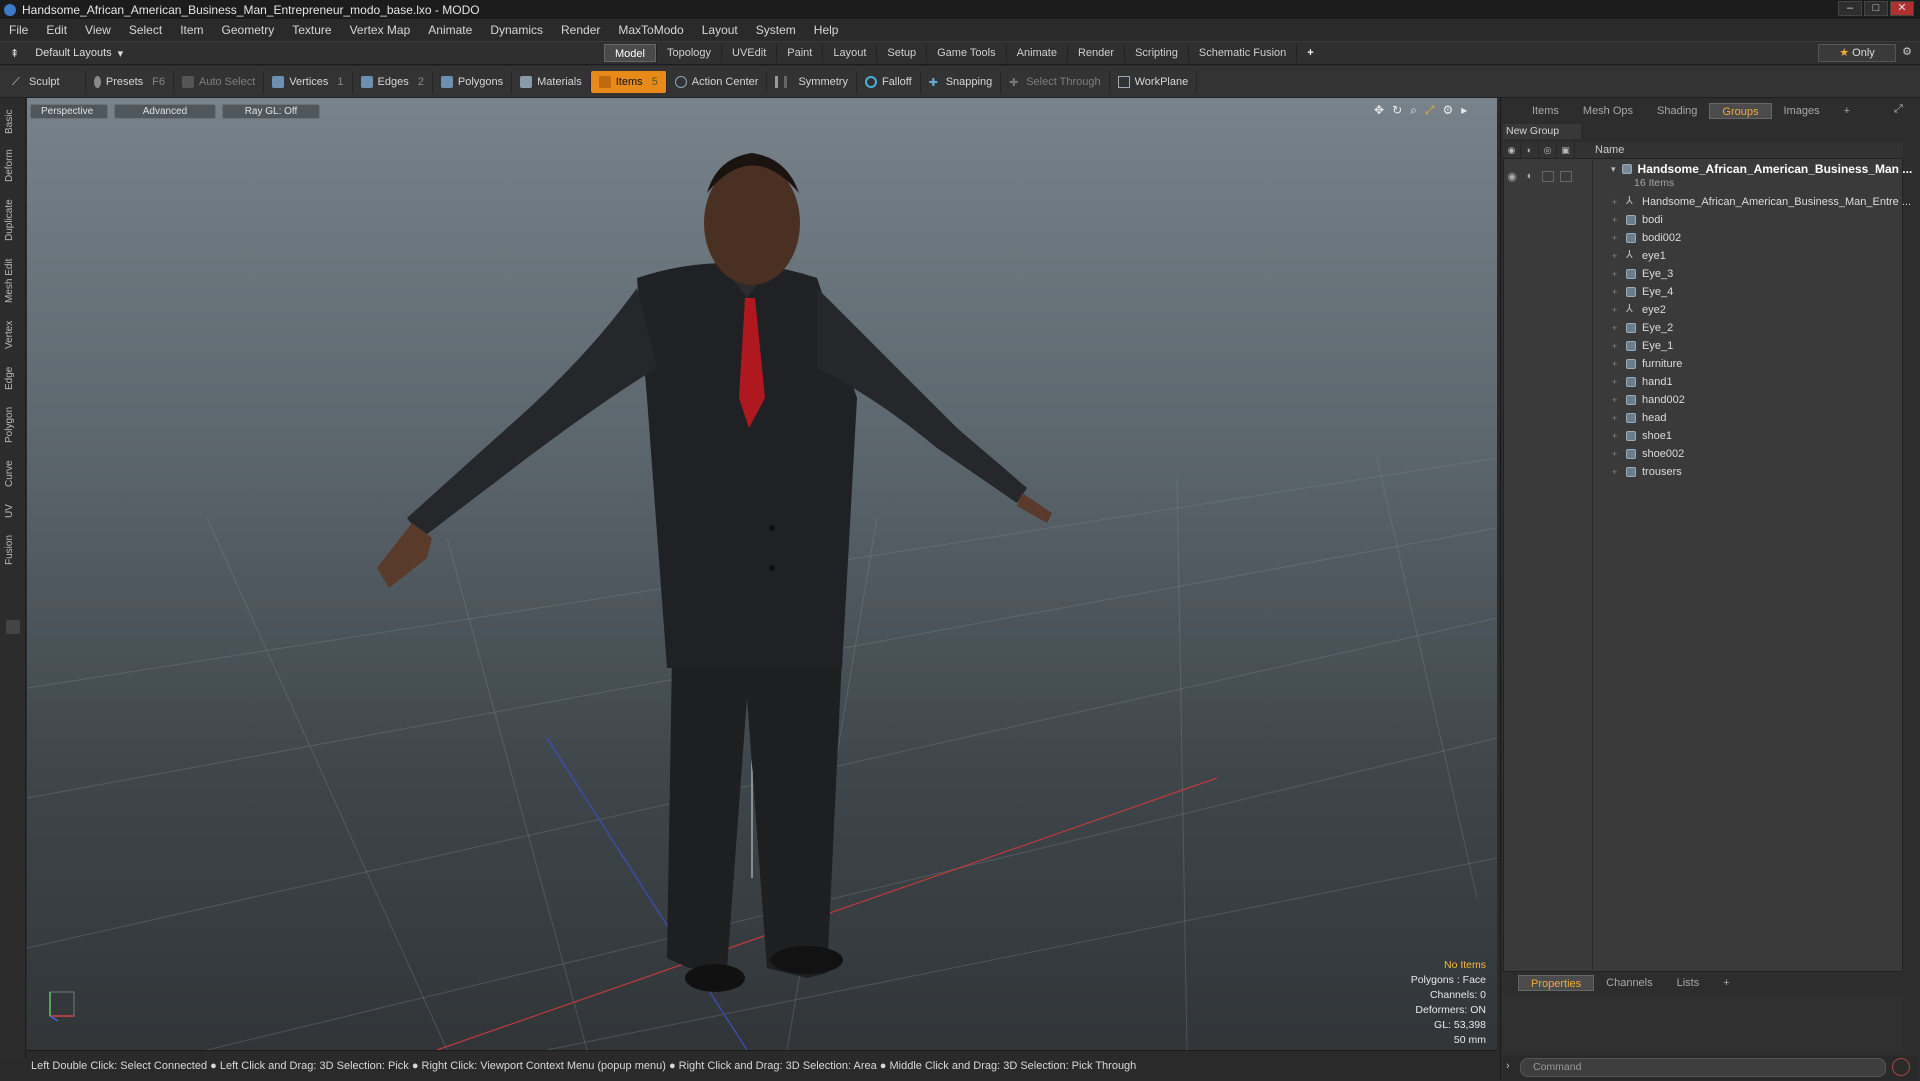  What do you see at coordinates (98, 30) in the screenshot?
I see `menu-view: View` at bounding box center [98, 30].